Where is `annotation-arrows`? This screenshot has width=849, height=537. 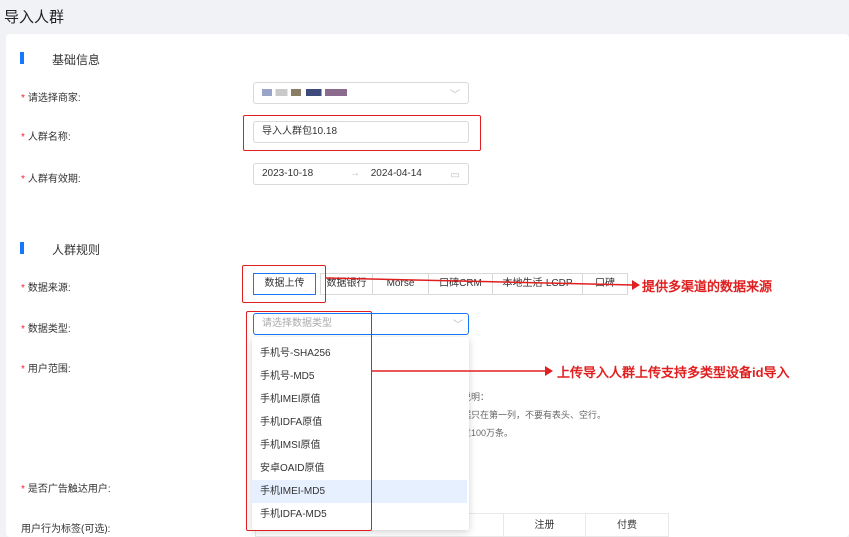 annotation-arrows is located at coordinates (482, 326).